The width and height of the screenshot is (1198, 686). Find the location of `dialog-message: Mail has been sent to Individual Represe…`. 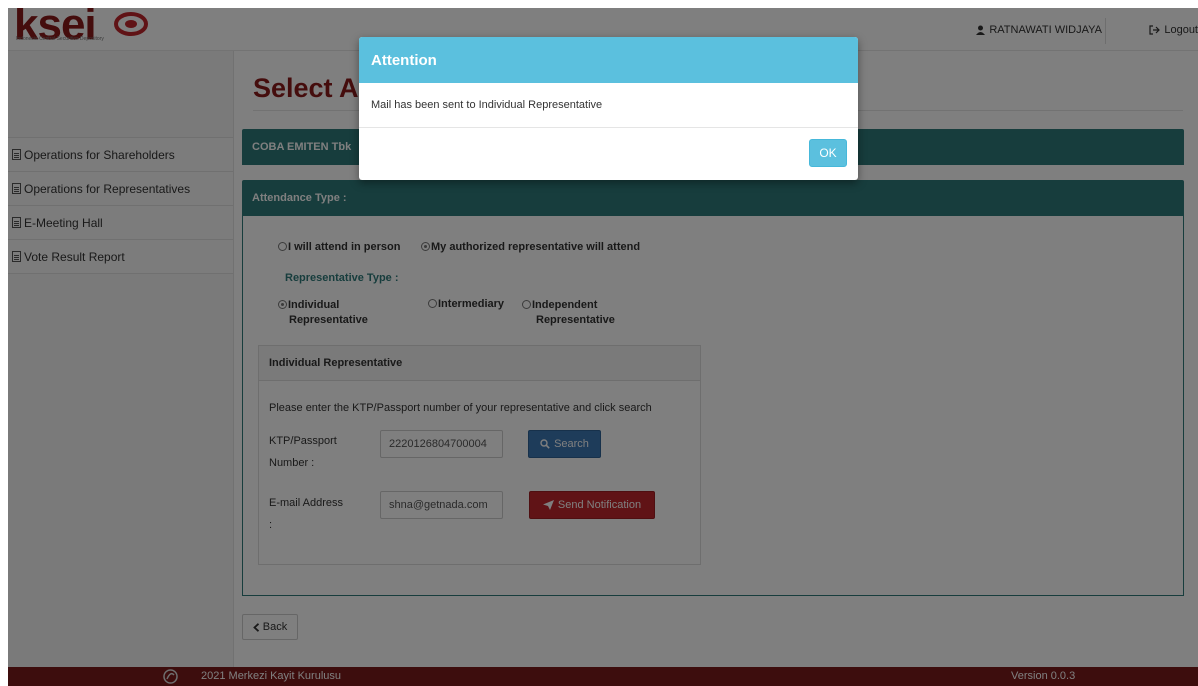

dialog-message: Mail has been sent to Individual Represe… is located at coordinates (608, 105).